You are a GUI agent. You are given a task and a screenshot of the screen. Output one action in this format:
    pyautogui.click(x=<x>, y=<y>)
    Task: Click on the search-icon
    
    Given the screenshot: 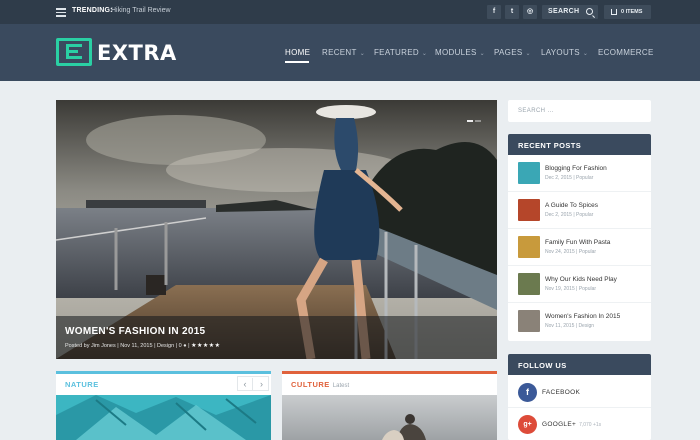 What is the action you would take?
    pyautogui.click(x=589, y=11)
    